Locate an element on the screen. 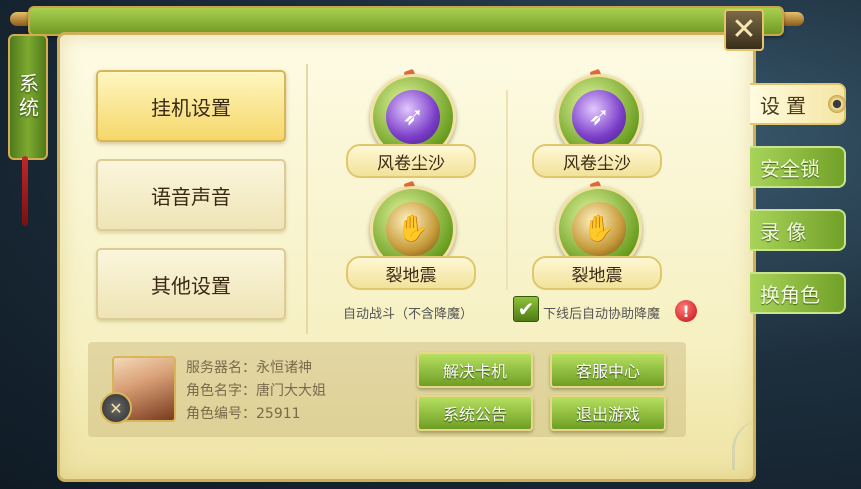  customer-service-button: 客服中心 is located at coordinates (608, 370).